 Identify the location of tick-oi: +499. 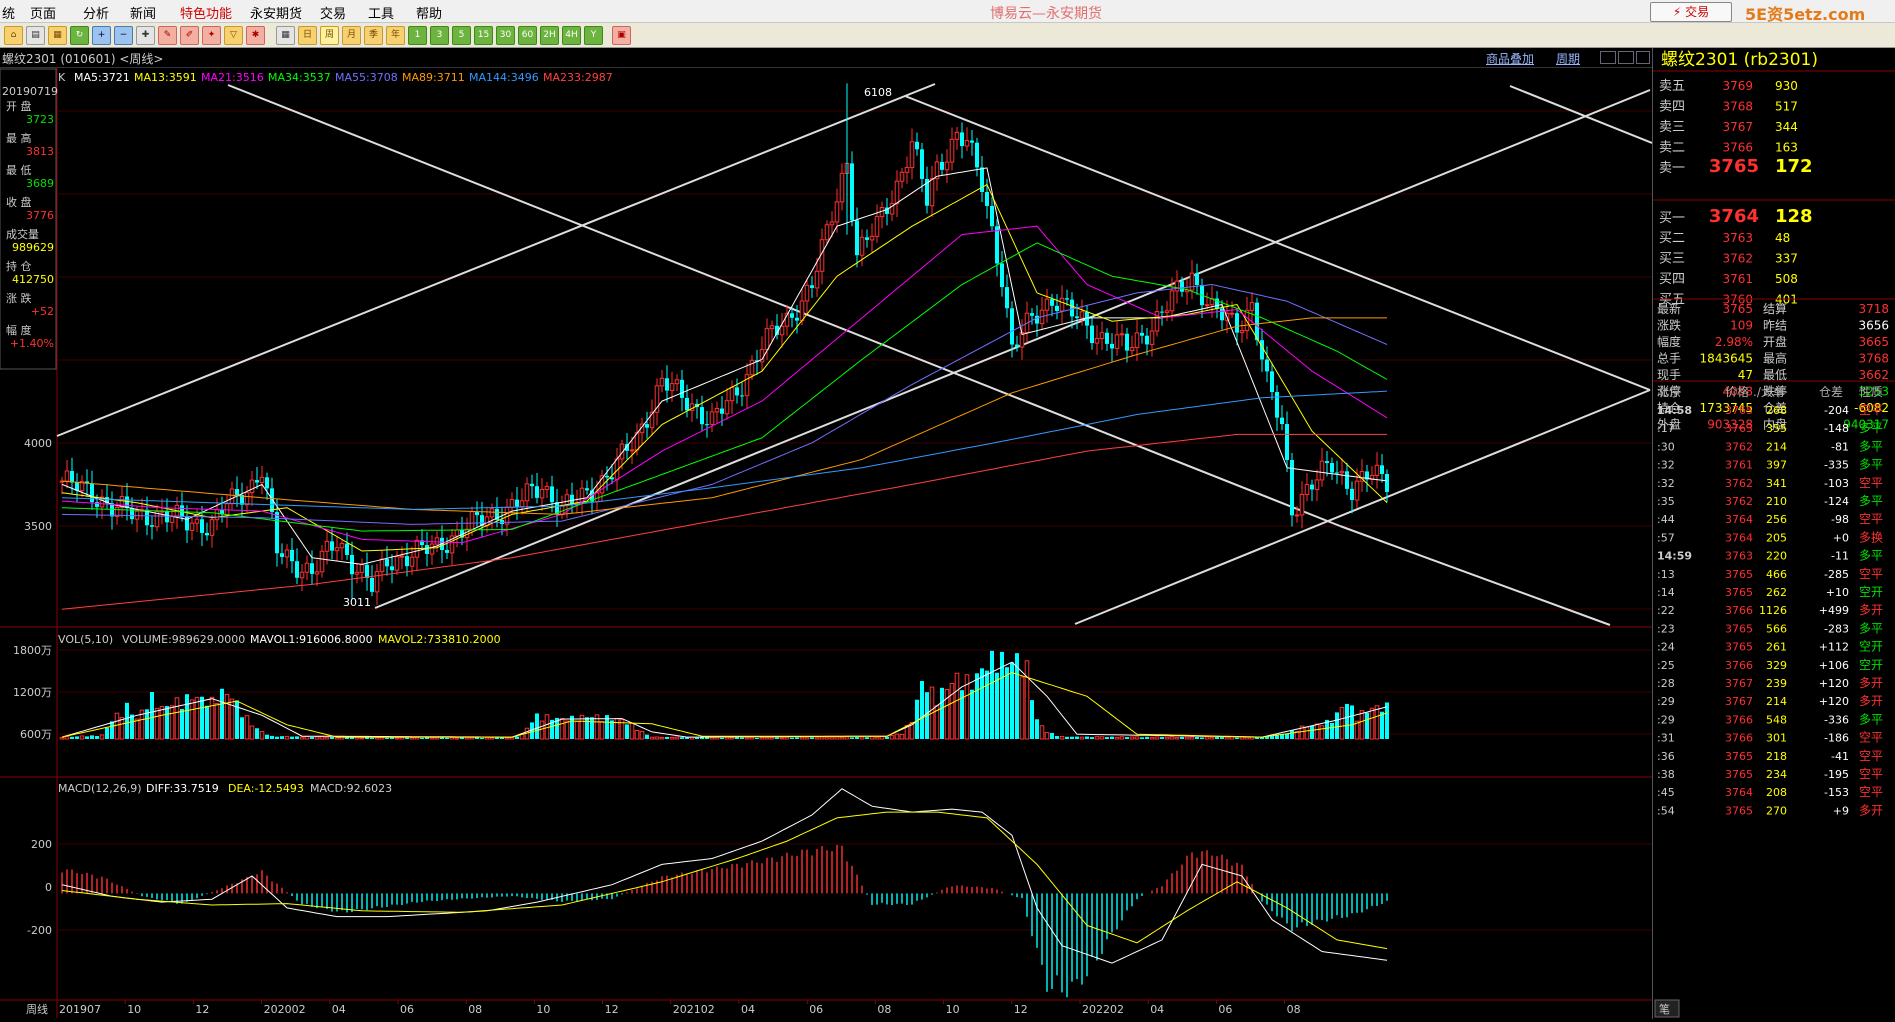
(1834, 610).